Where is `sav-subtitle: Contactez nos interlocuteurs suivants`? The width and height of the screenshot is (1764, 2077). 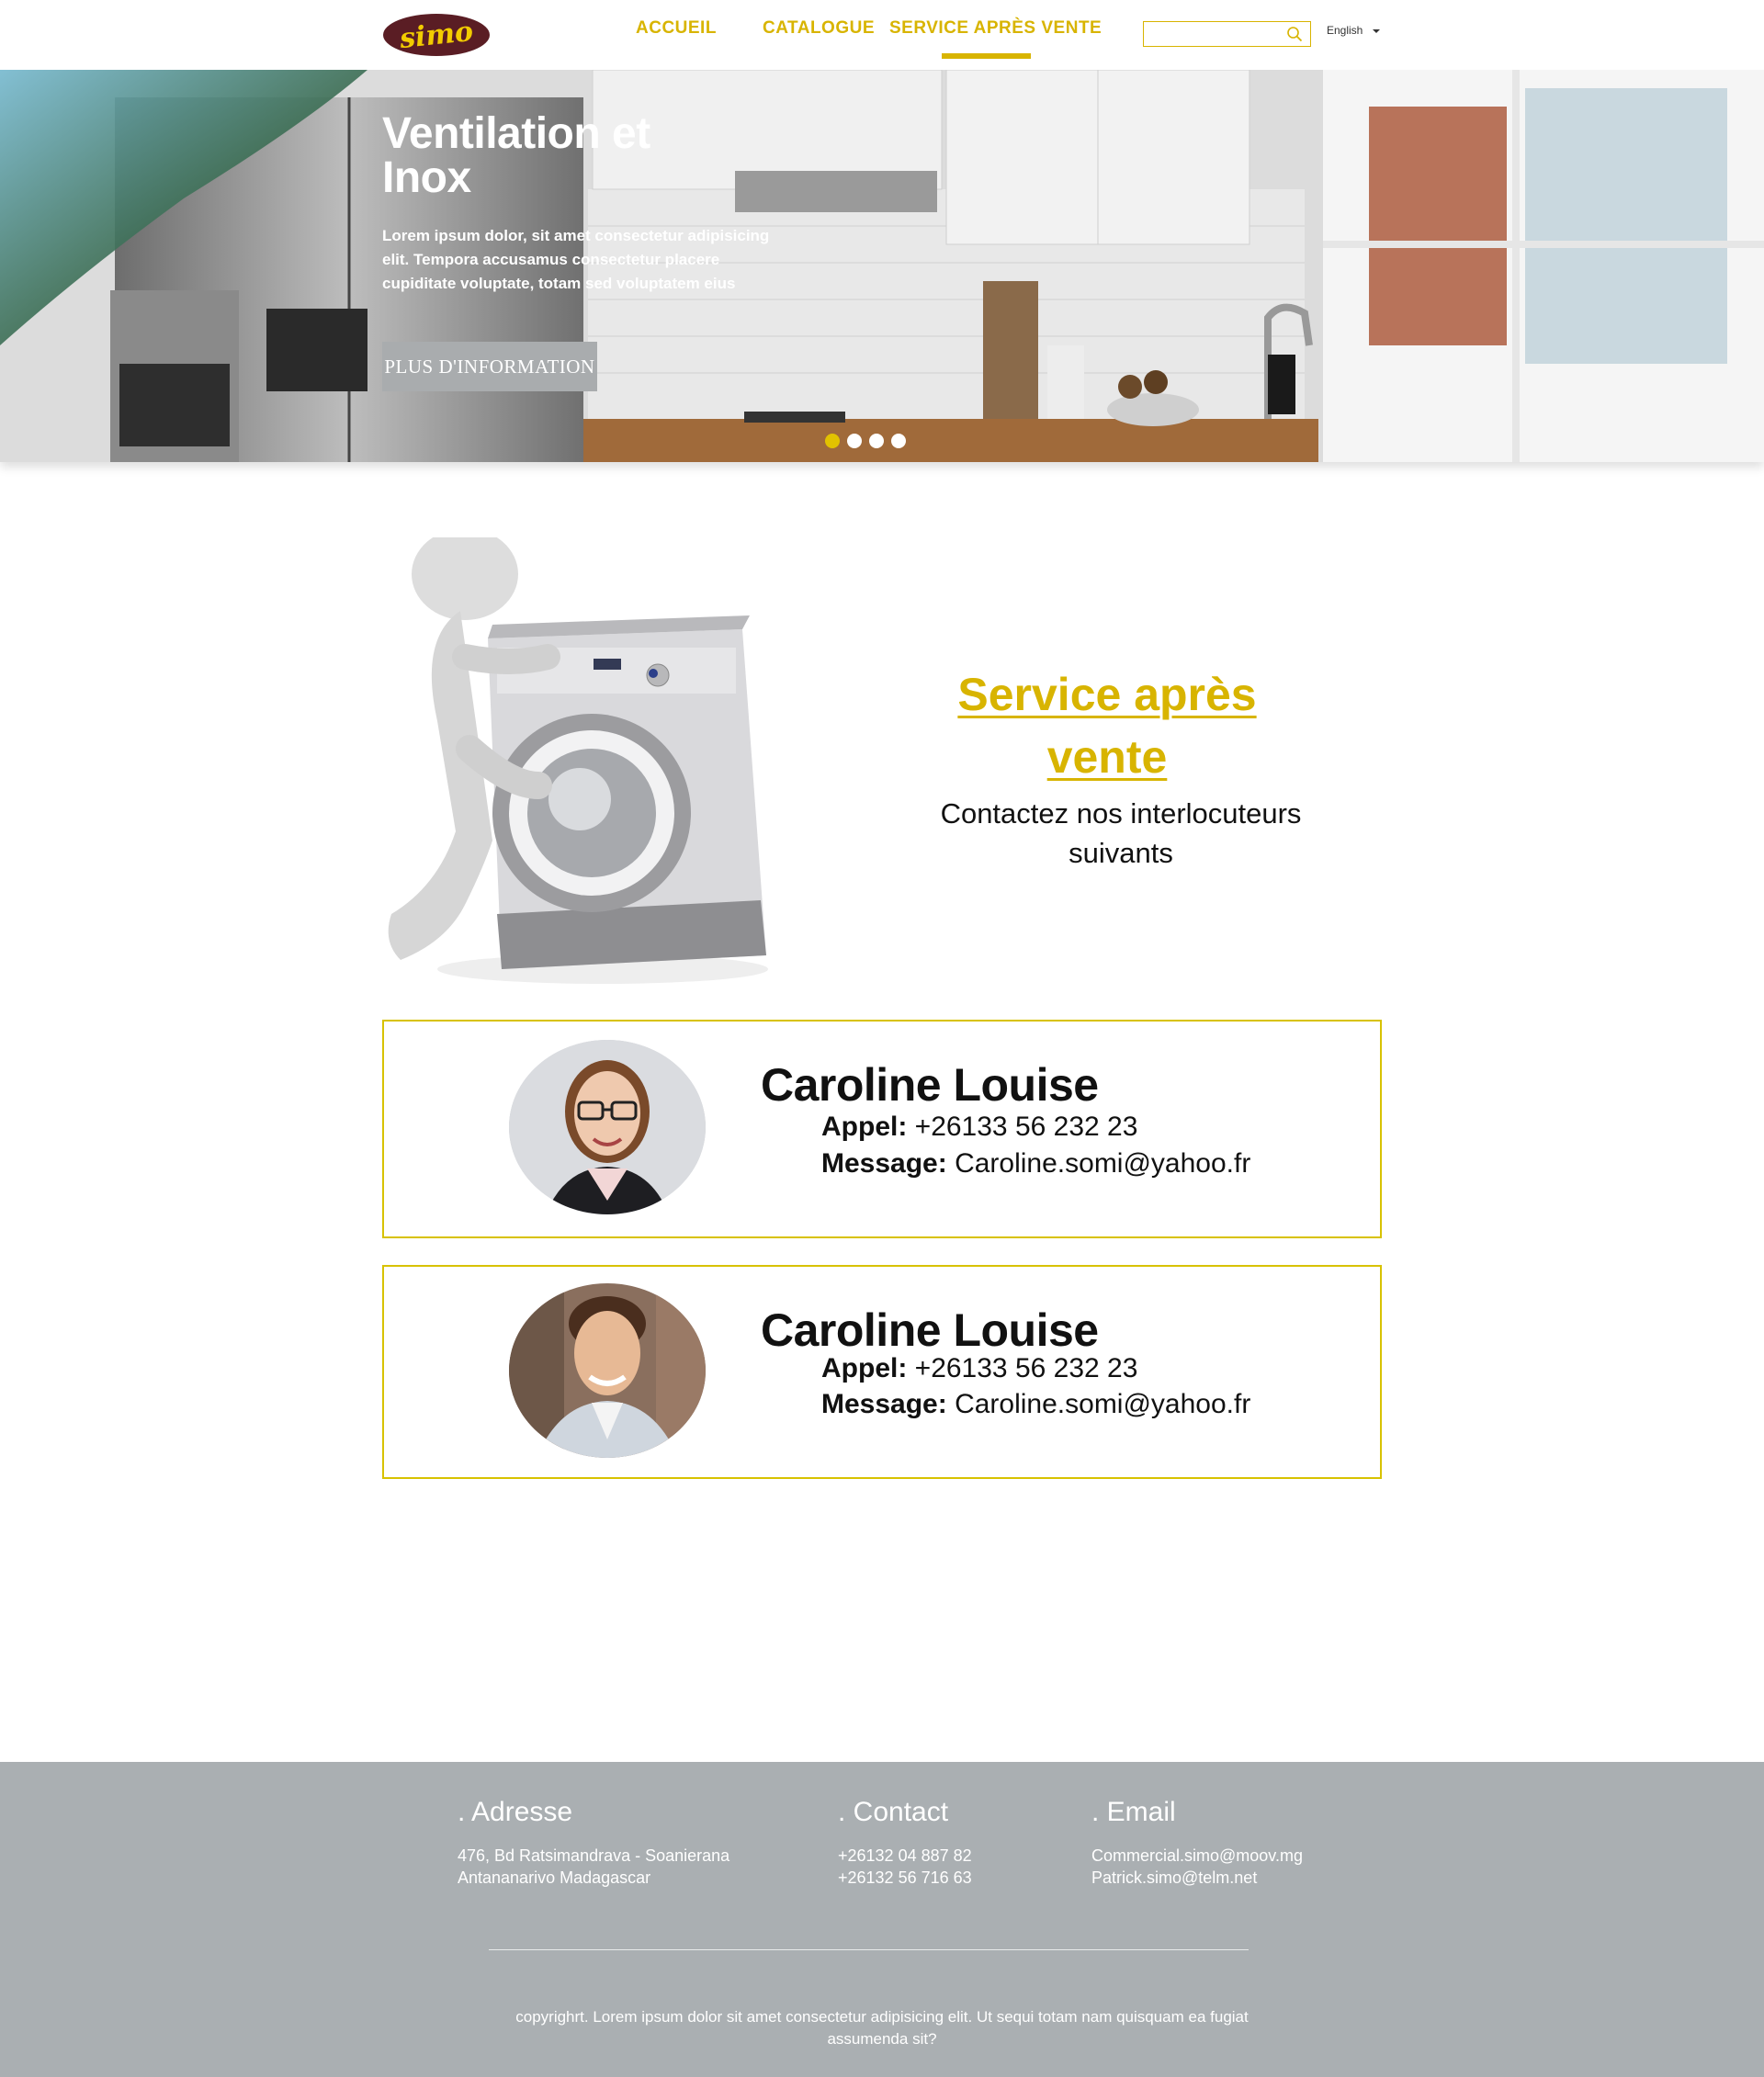 sav-subtitle: Contactez nos interlocuteurs suivants is located at coordinates (1121, 833).